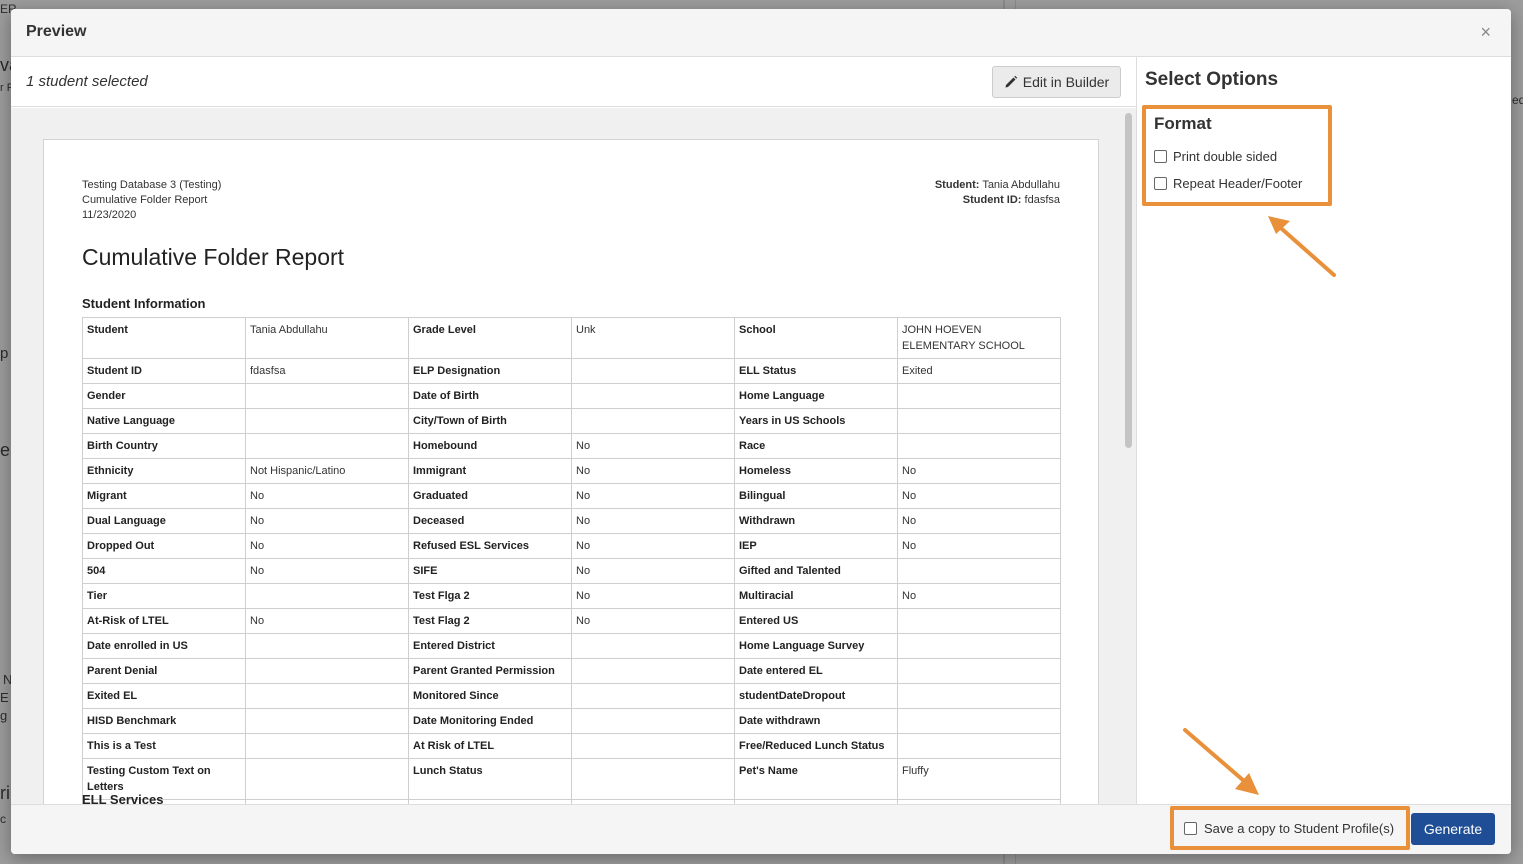 The width and height of the screenshot is (1523, 864). What do you see at coordinates (490, 671) in the screenshot?
I see `field-label: Parent Granted Permission` at bounding box center [490, 671].